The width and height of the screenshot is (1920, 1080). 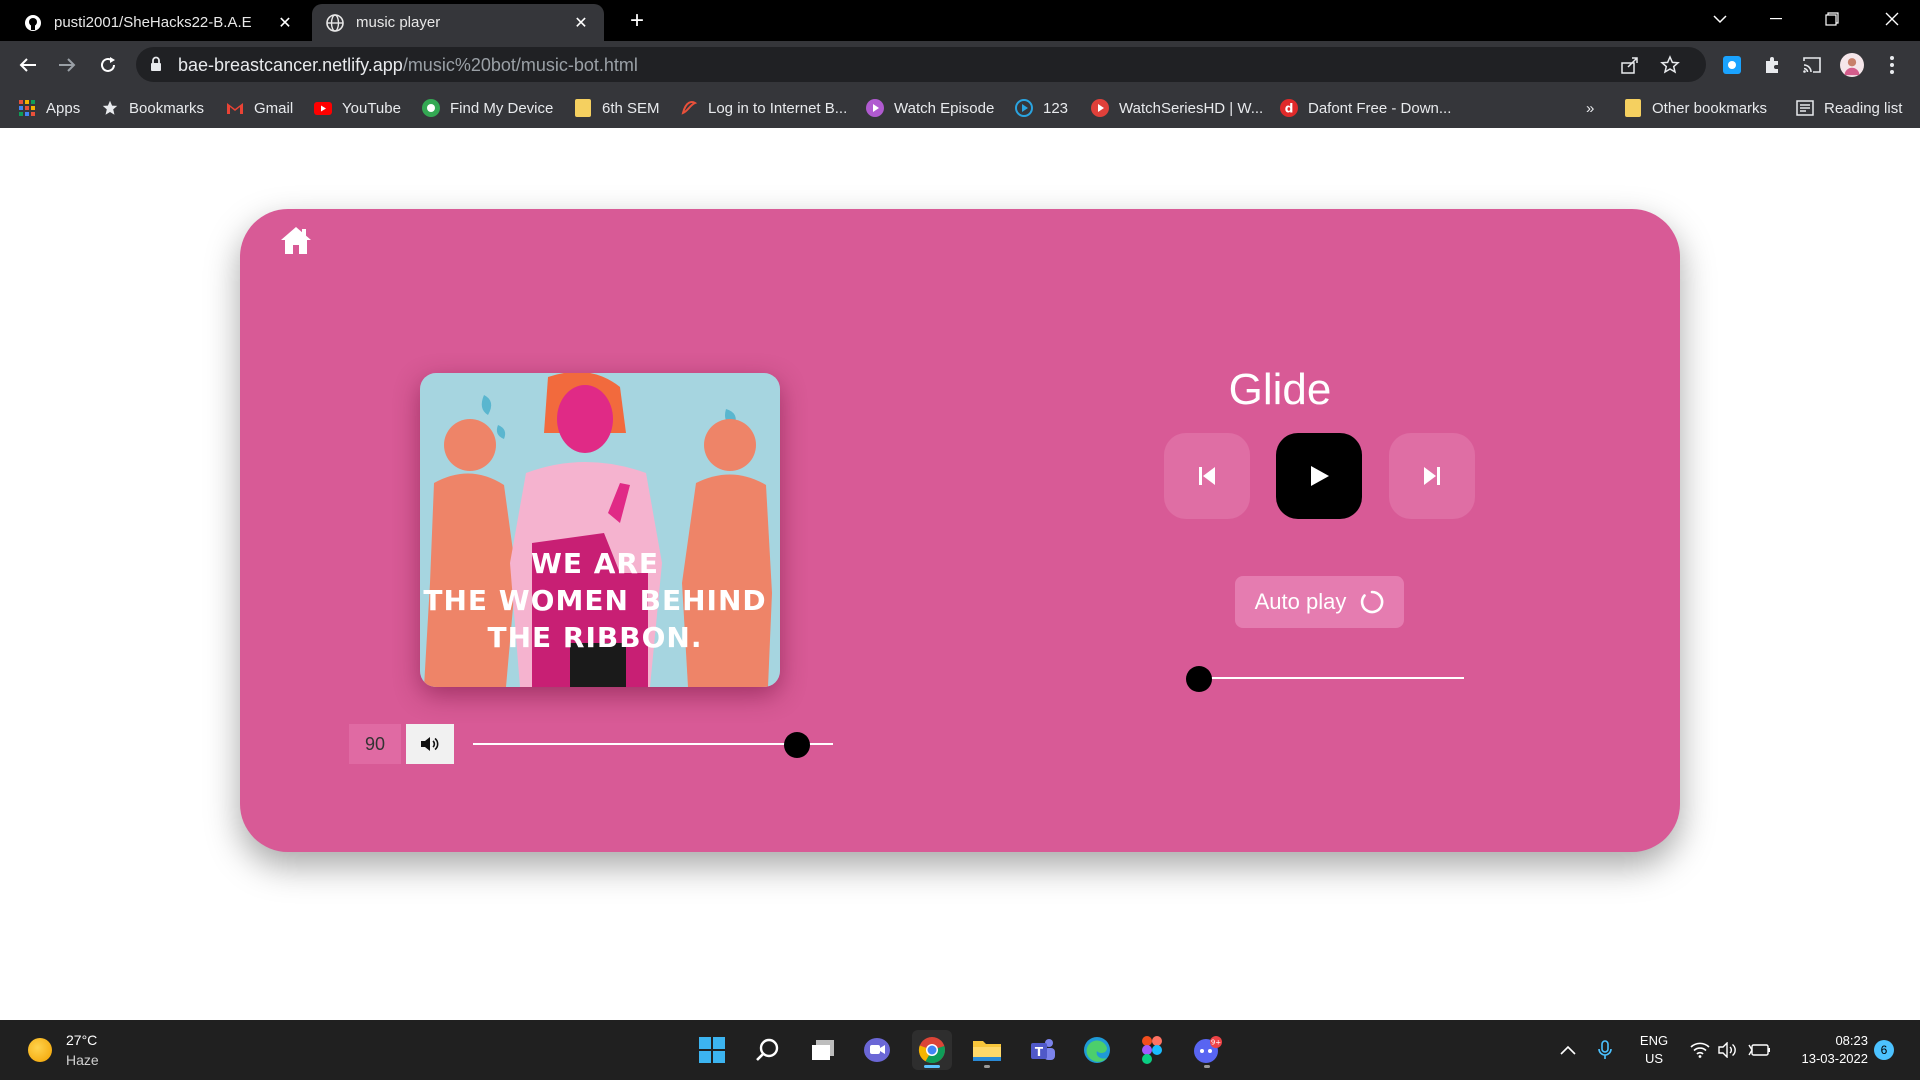 What do you see at coordinates (1319, 476) in the screenshot?
I see `play-button` at bounding box center [1319, 476].